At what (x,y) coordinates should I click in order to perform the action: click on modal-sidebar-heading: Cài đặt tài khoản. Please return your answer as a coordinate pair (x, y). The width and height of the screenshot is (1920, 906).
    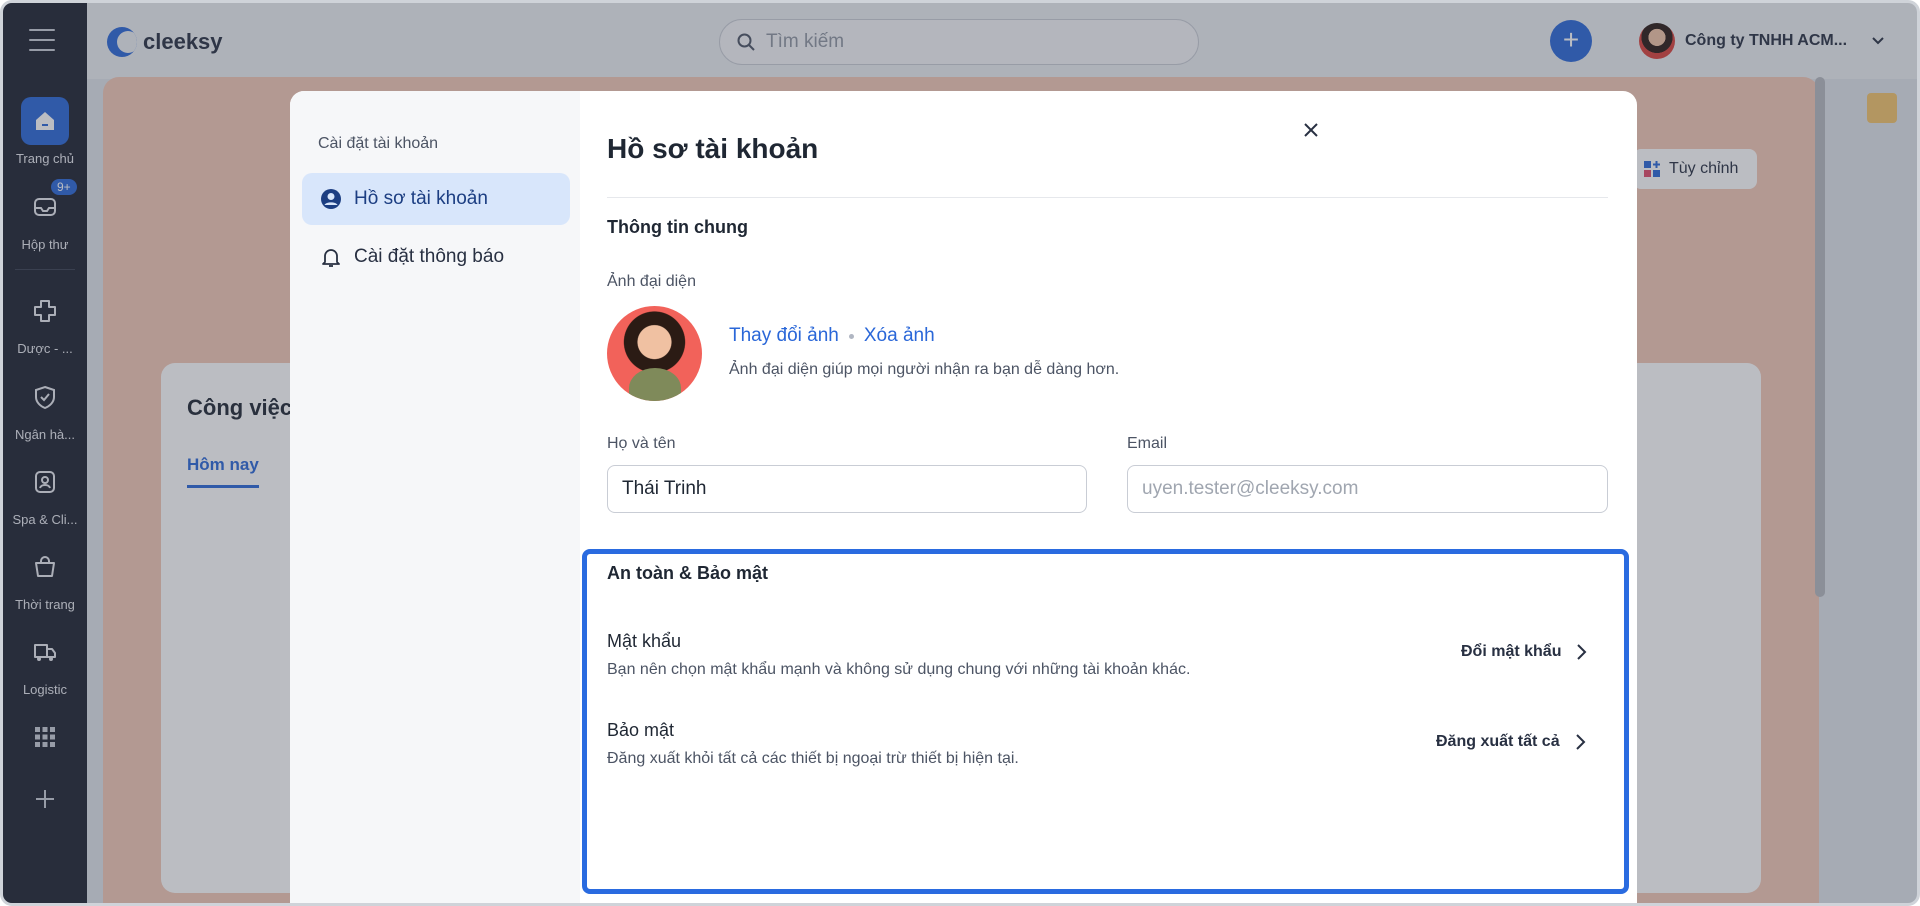
    Looking at the image, I should click on (378, 143).